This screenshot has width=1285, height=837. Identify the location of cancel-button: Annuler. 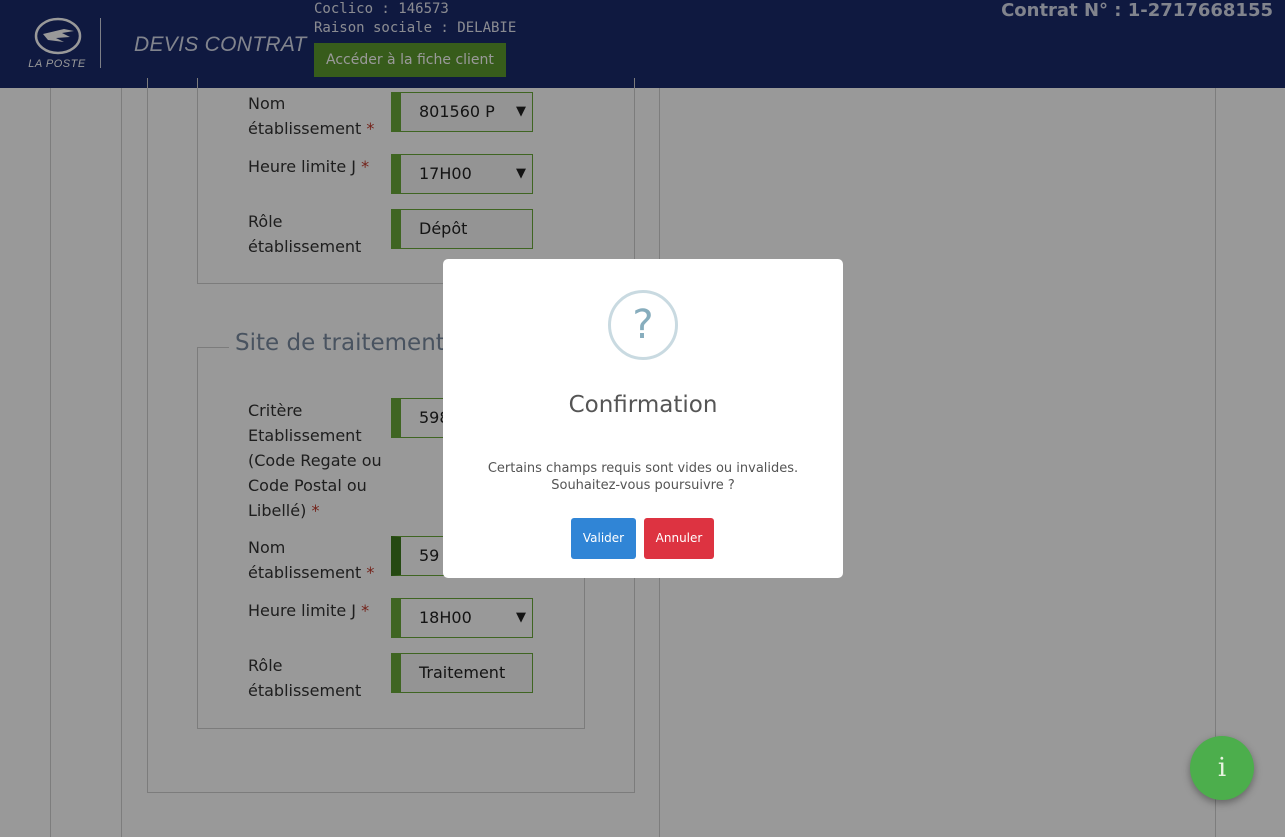
(679, 538).